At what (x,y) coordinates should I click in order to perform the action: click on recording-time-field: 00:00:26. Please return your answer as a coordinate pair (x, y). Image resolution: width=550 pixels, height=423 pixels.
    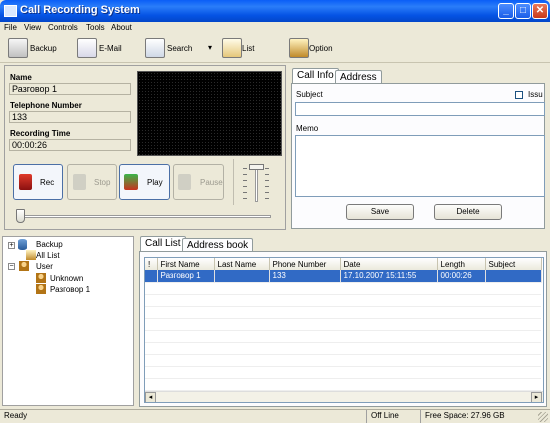
    Looking at the image, I should click on (70, 145).